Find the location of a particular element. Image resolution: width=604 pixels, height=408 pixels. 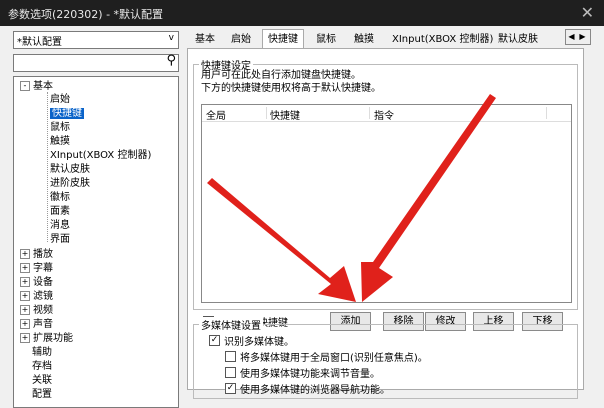

red-arrow-right is located at coordinates (428, 198).